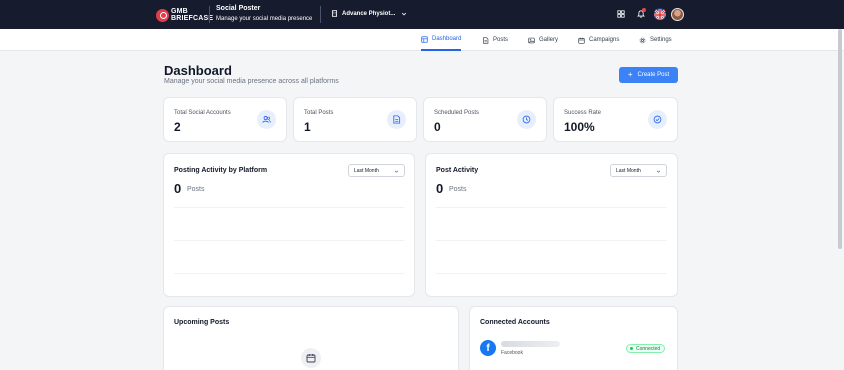 This screenshot has width=844, height=370. Describe the element at coordinates (488, 348) in the screenshot. I see `facebook-icon: f` at that location.